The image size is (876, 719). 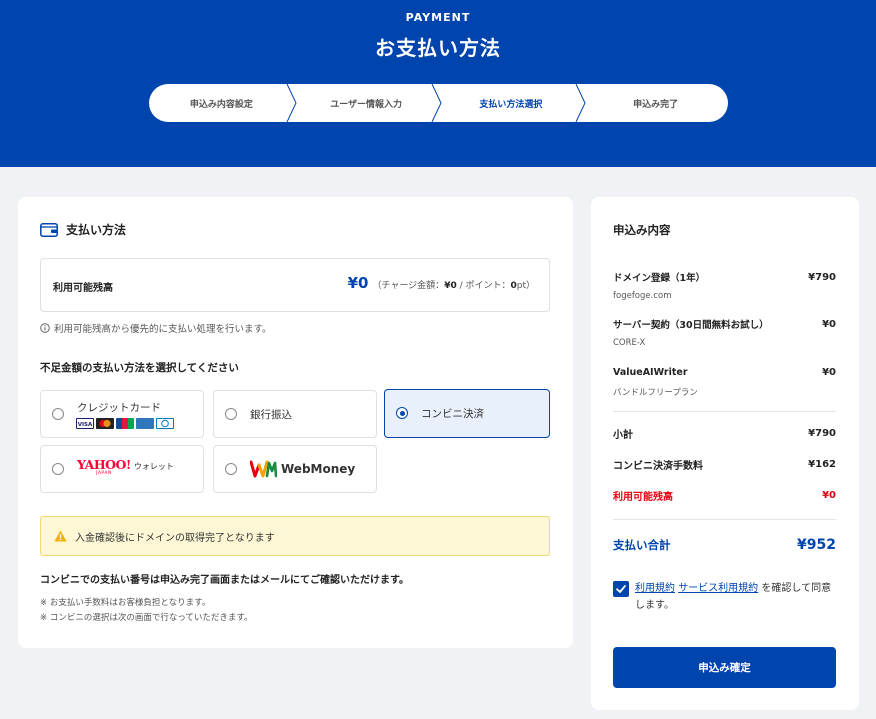 I want to click on method-yahoo-wallet: YAHOO! JAPAN ウォレット, so click(x=122, y=469).